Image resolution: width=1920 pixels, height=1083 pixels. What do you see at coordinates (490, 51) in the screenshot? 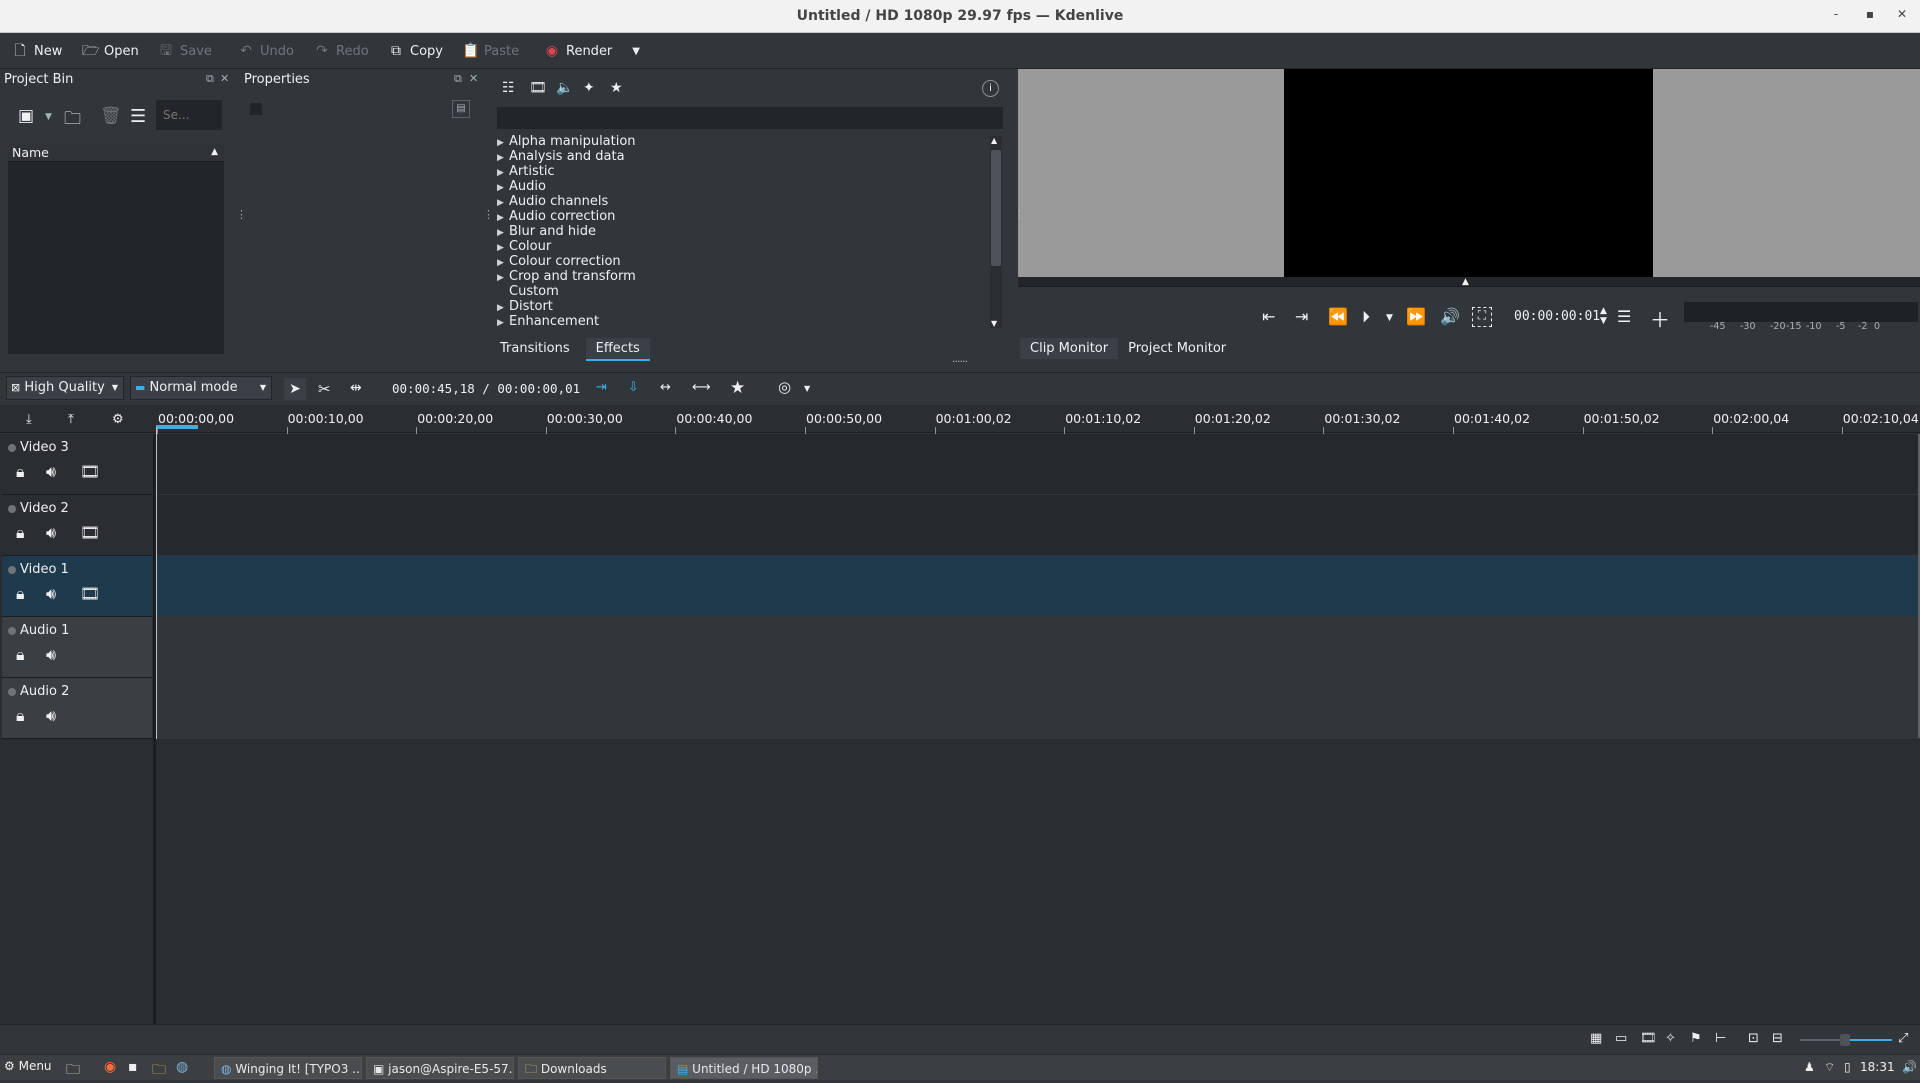
I see `paste-button: 📋 Paste` at bounding box center [490, 51].